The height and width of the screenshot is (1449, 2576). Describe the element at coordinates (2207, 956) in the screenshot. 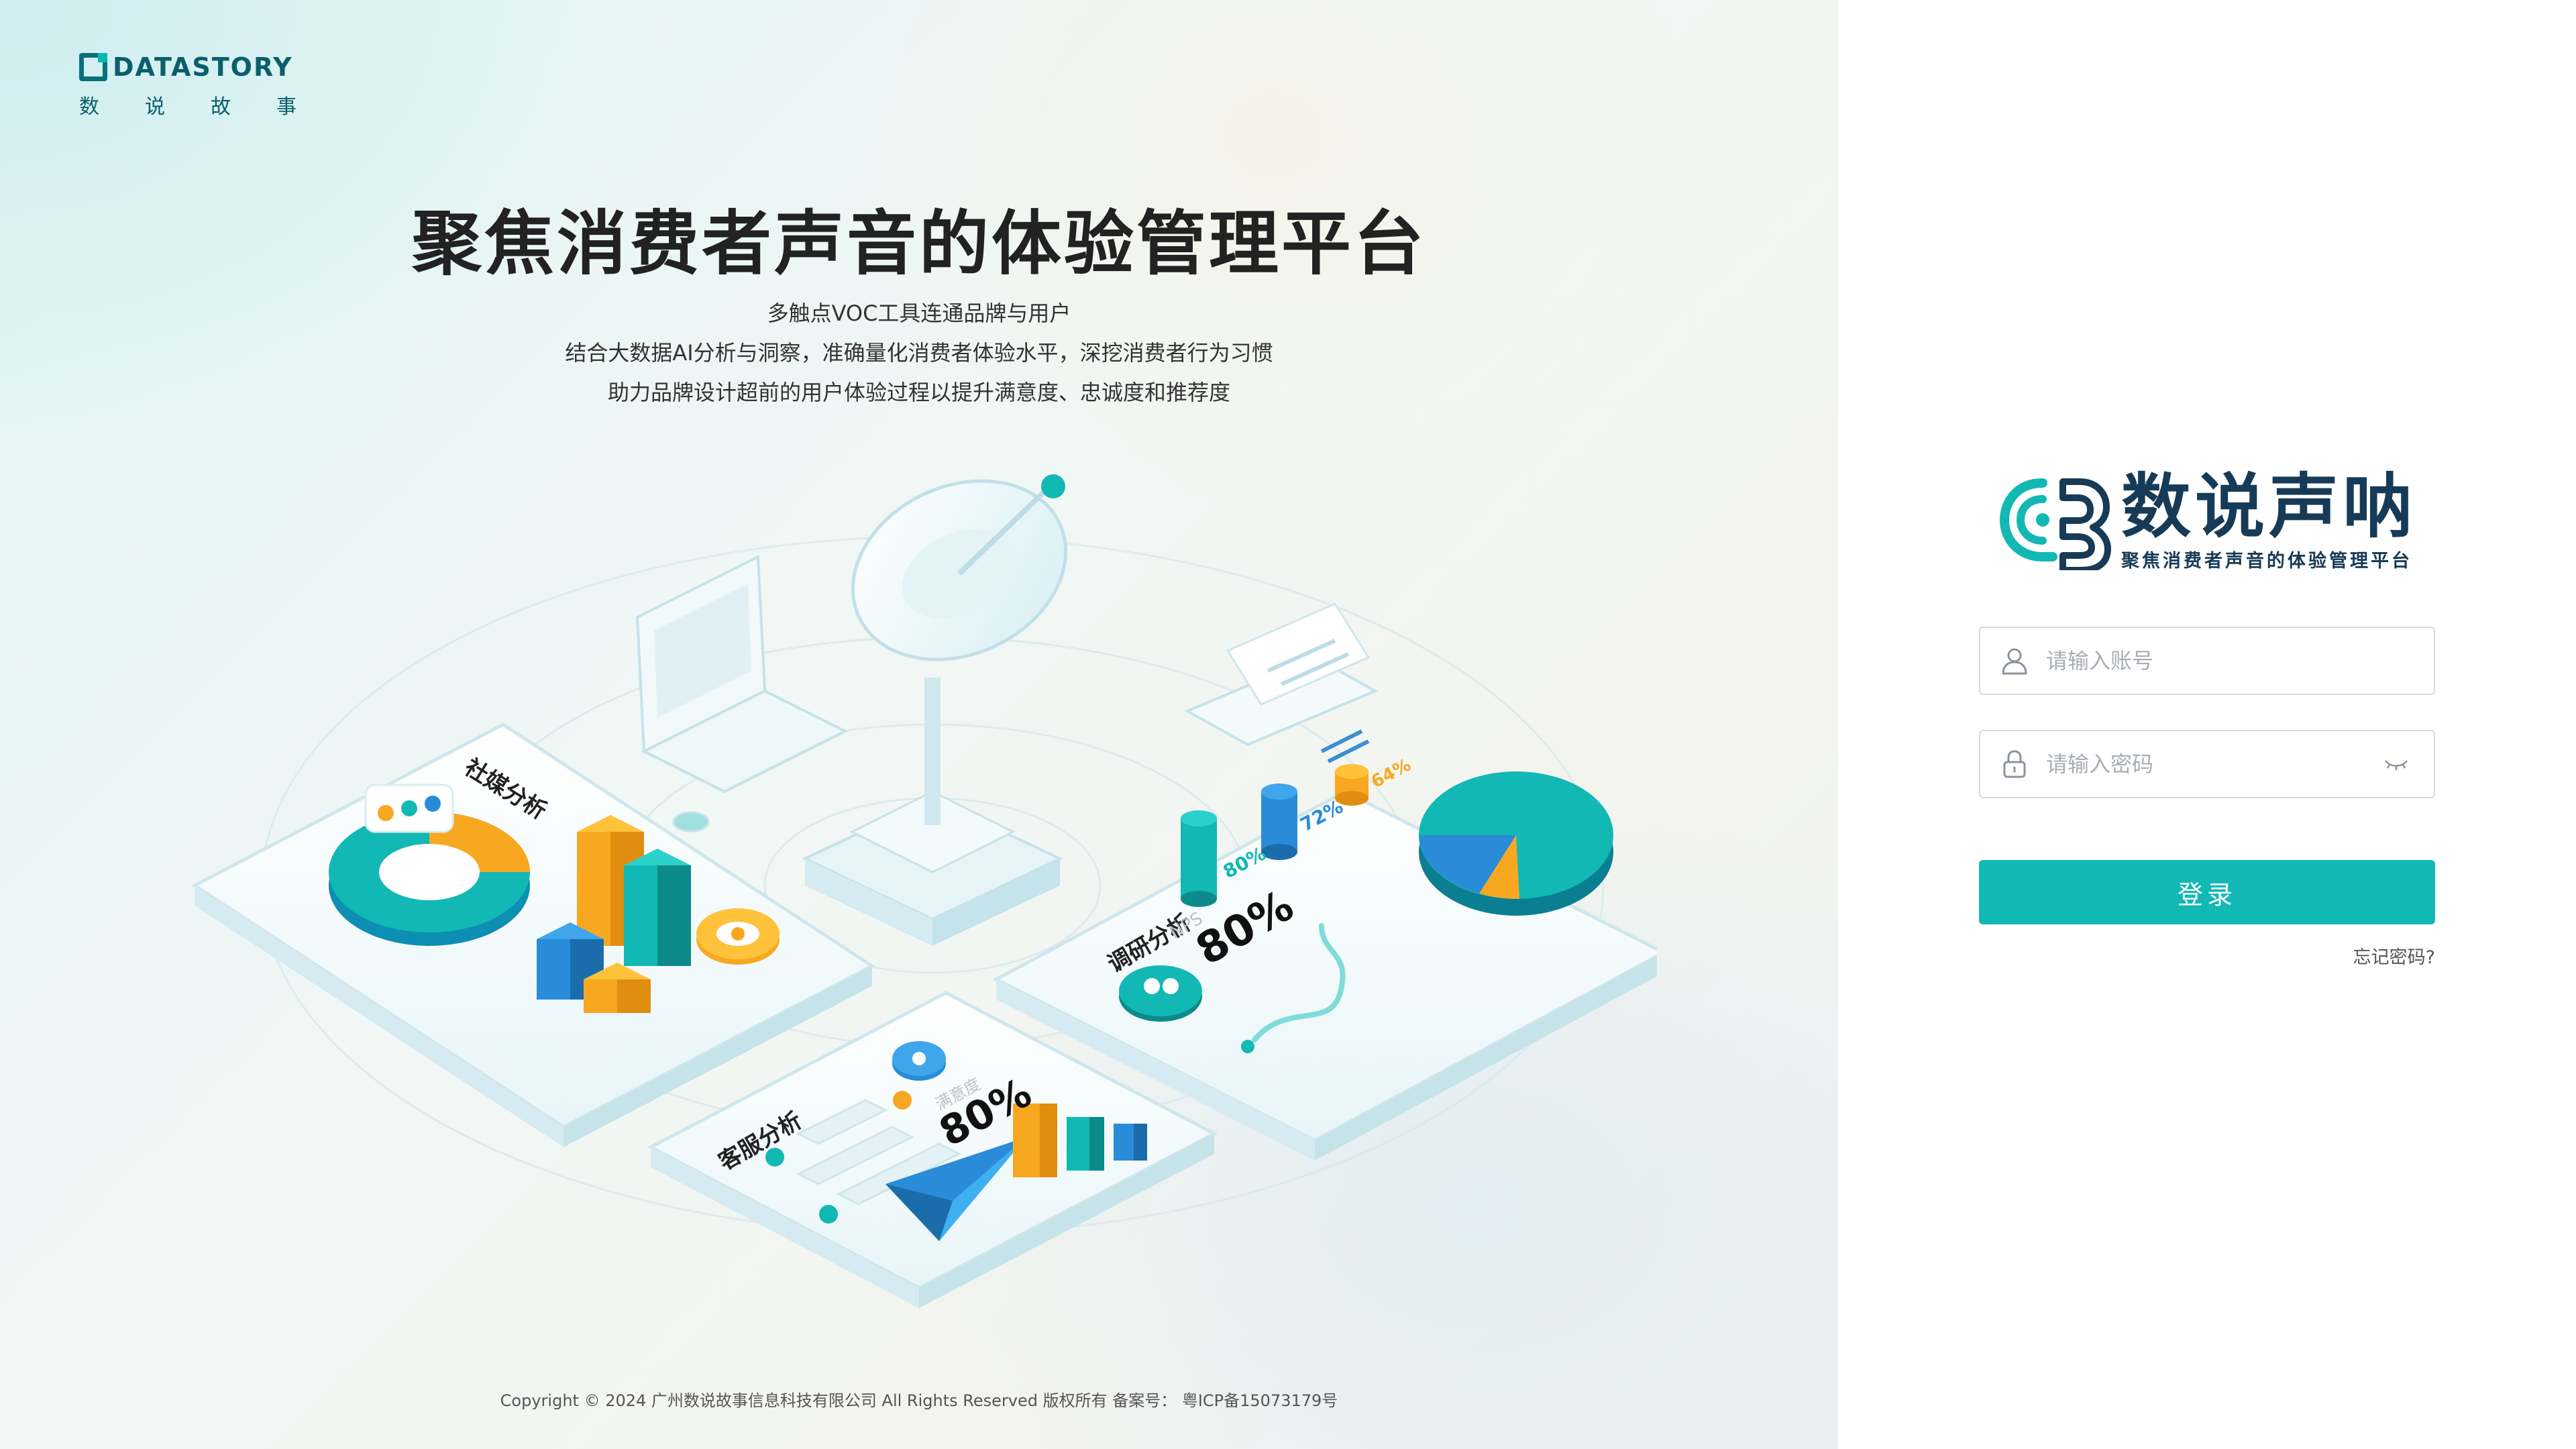

I see `forgot-password-link: 忘记密码?` at that location.